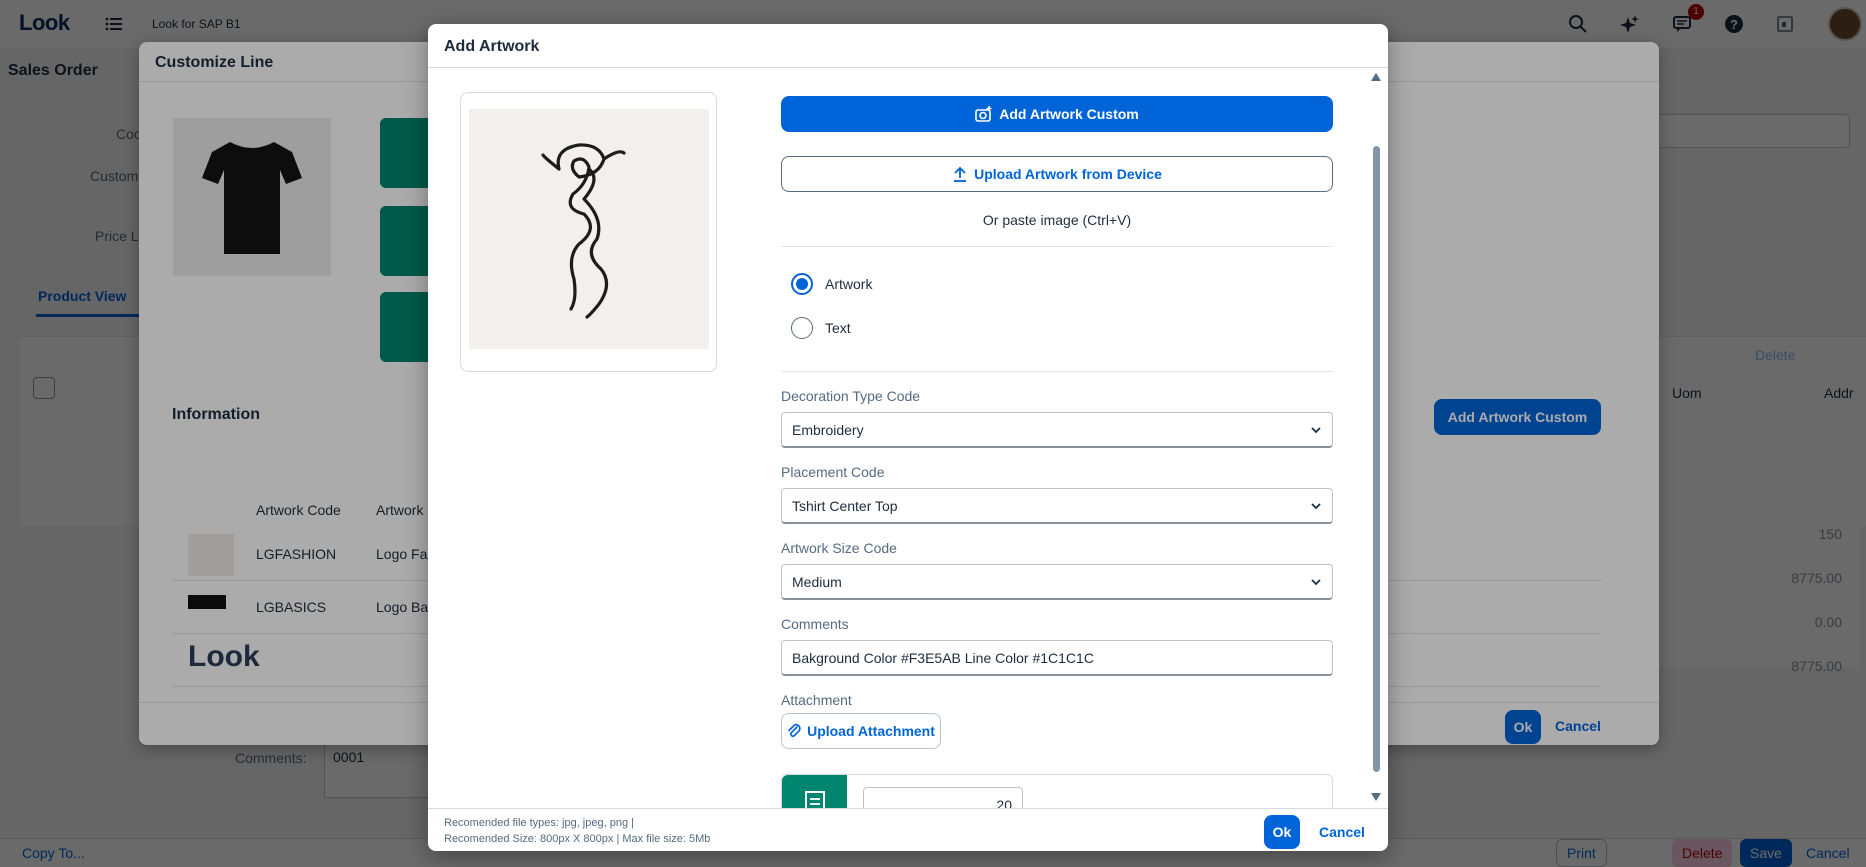  What do you see at coordinates (849, 284) in the screenshot?
I see `radio-label: Artwork` at bounding box center [849, 284].